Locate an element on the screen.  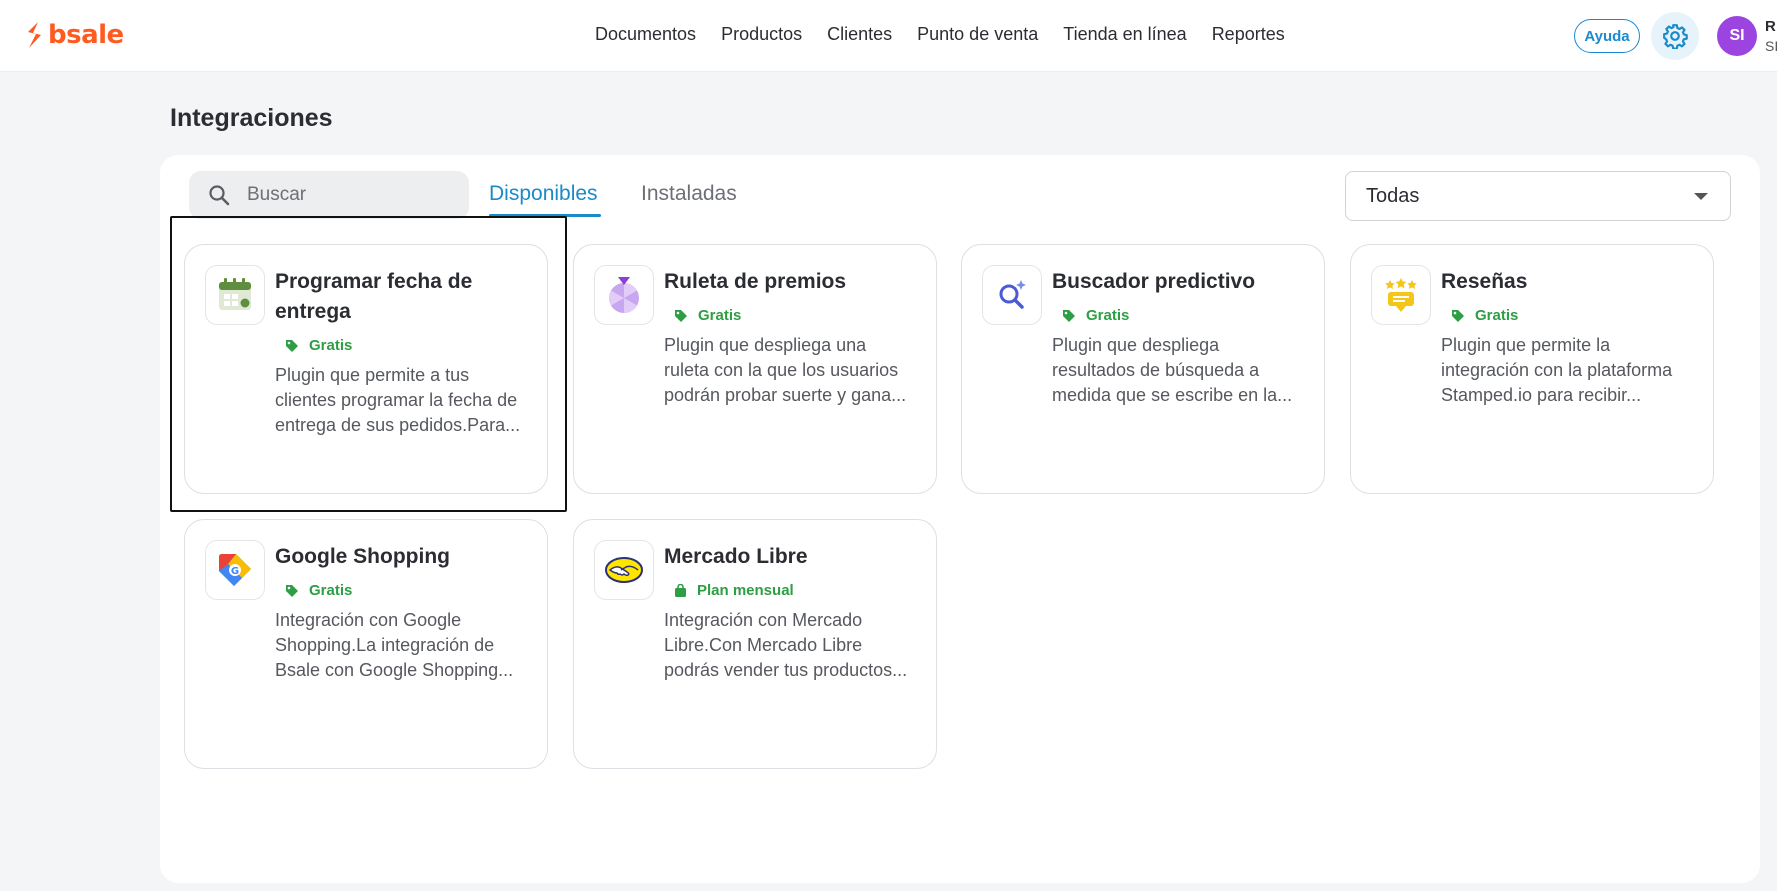
page-title: Integraciones is located at coordinates (251, 118).